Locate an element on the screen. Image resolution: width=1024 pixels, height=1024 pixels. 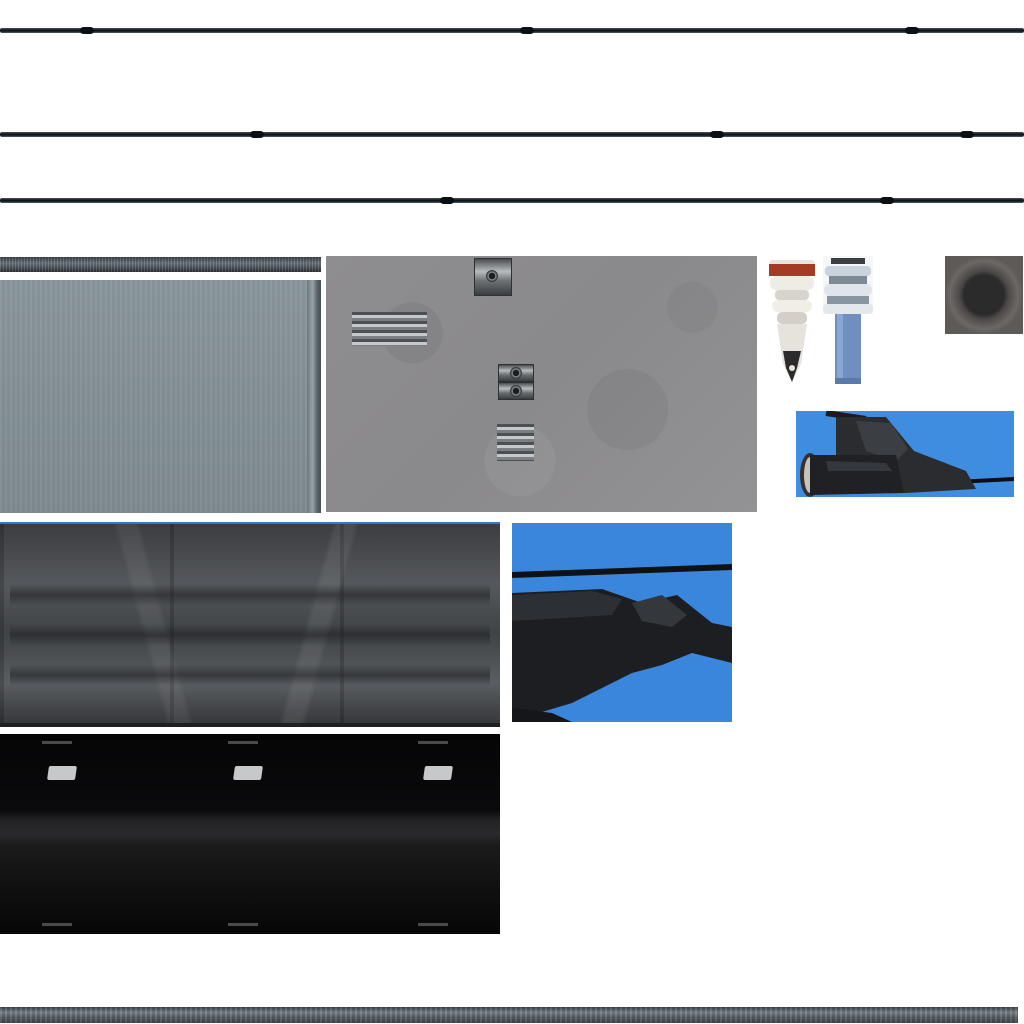
wrapped-sheet-texture is located at coordinates (250, 624).